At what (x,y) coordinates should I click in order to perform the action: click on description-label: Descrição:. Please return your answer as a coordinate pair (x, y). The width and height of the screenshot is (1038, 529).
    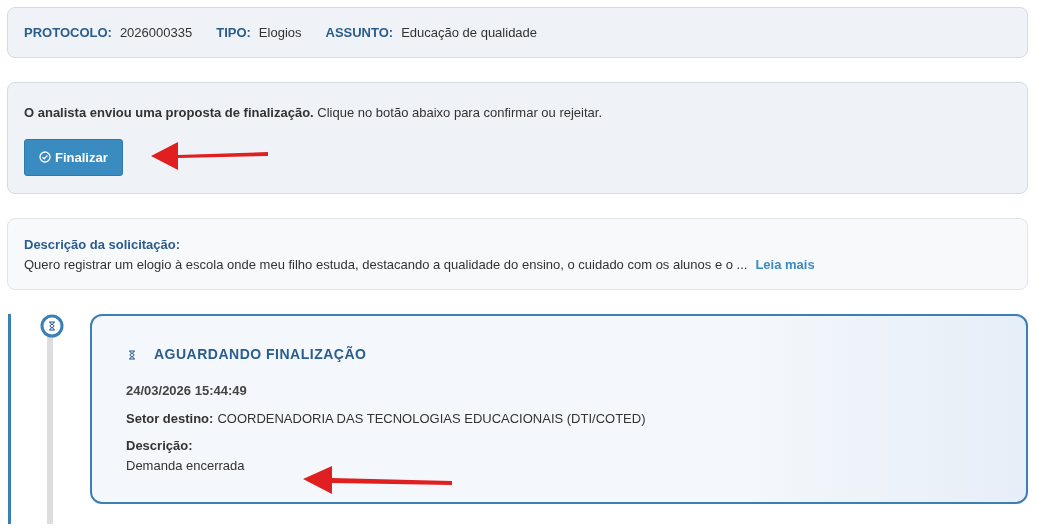
    Looking at the image, I should click on (160, 446).